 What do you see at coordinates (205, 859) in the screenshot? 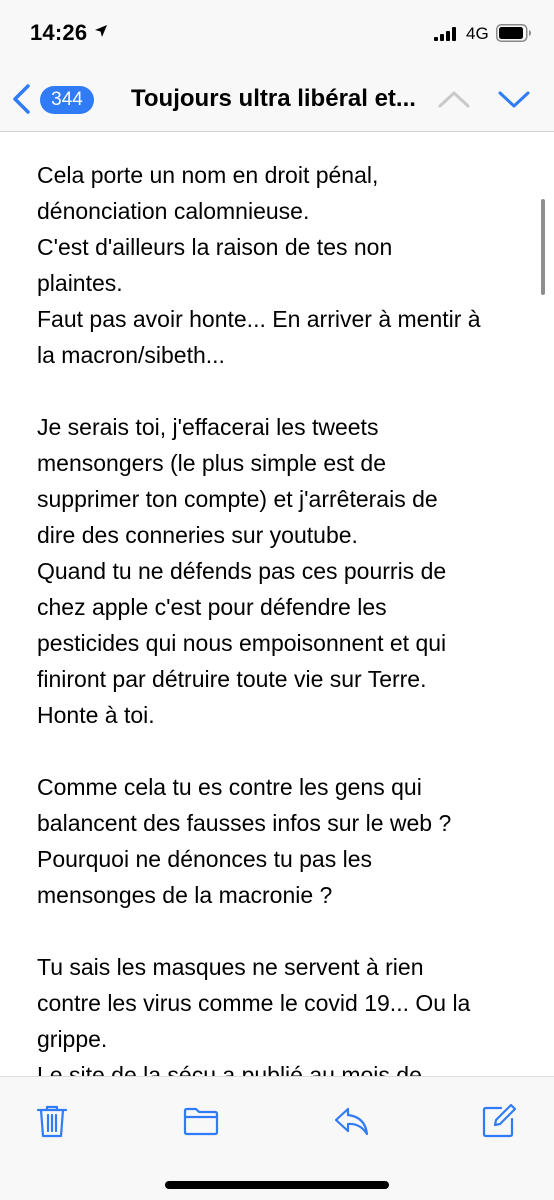
I see `text-line: Pourquoi ne dénonces tu pas les` at bounding box center [205, 859].